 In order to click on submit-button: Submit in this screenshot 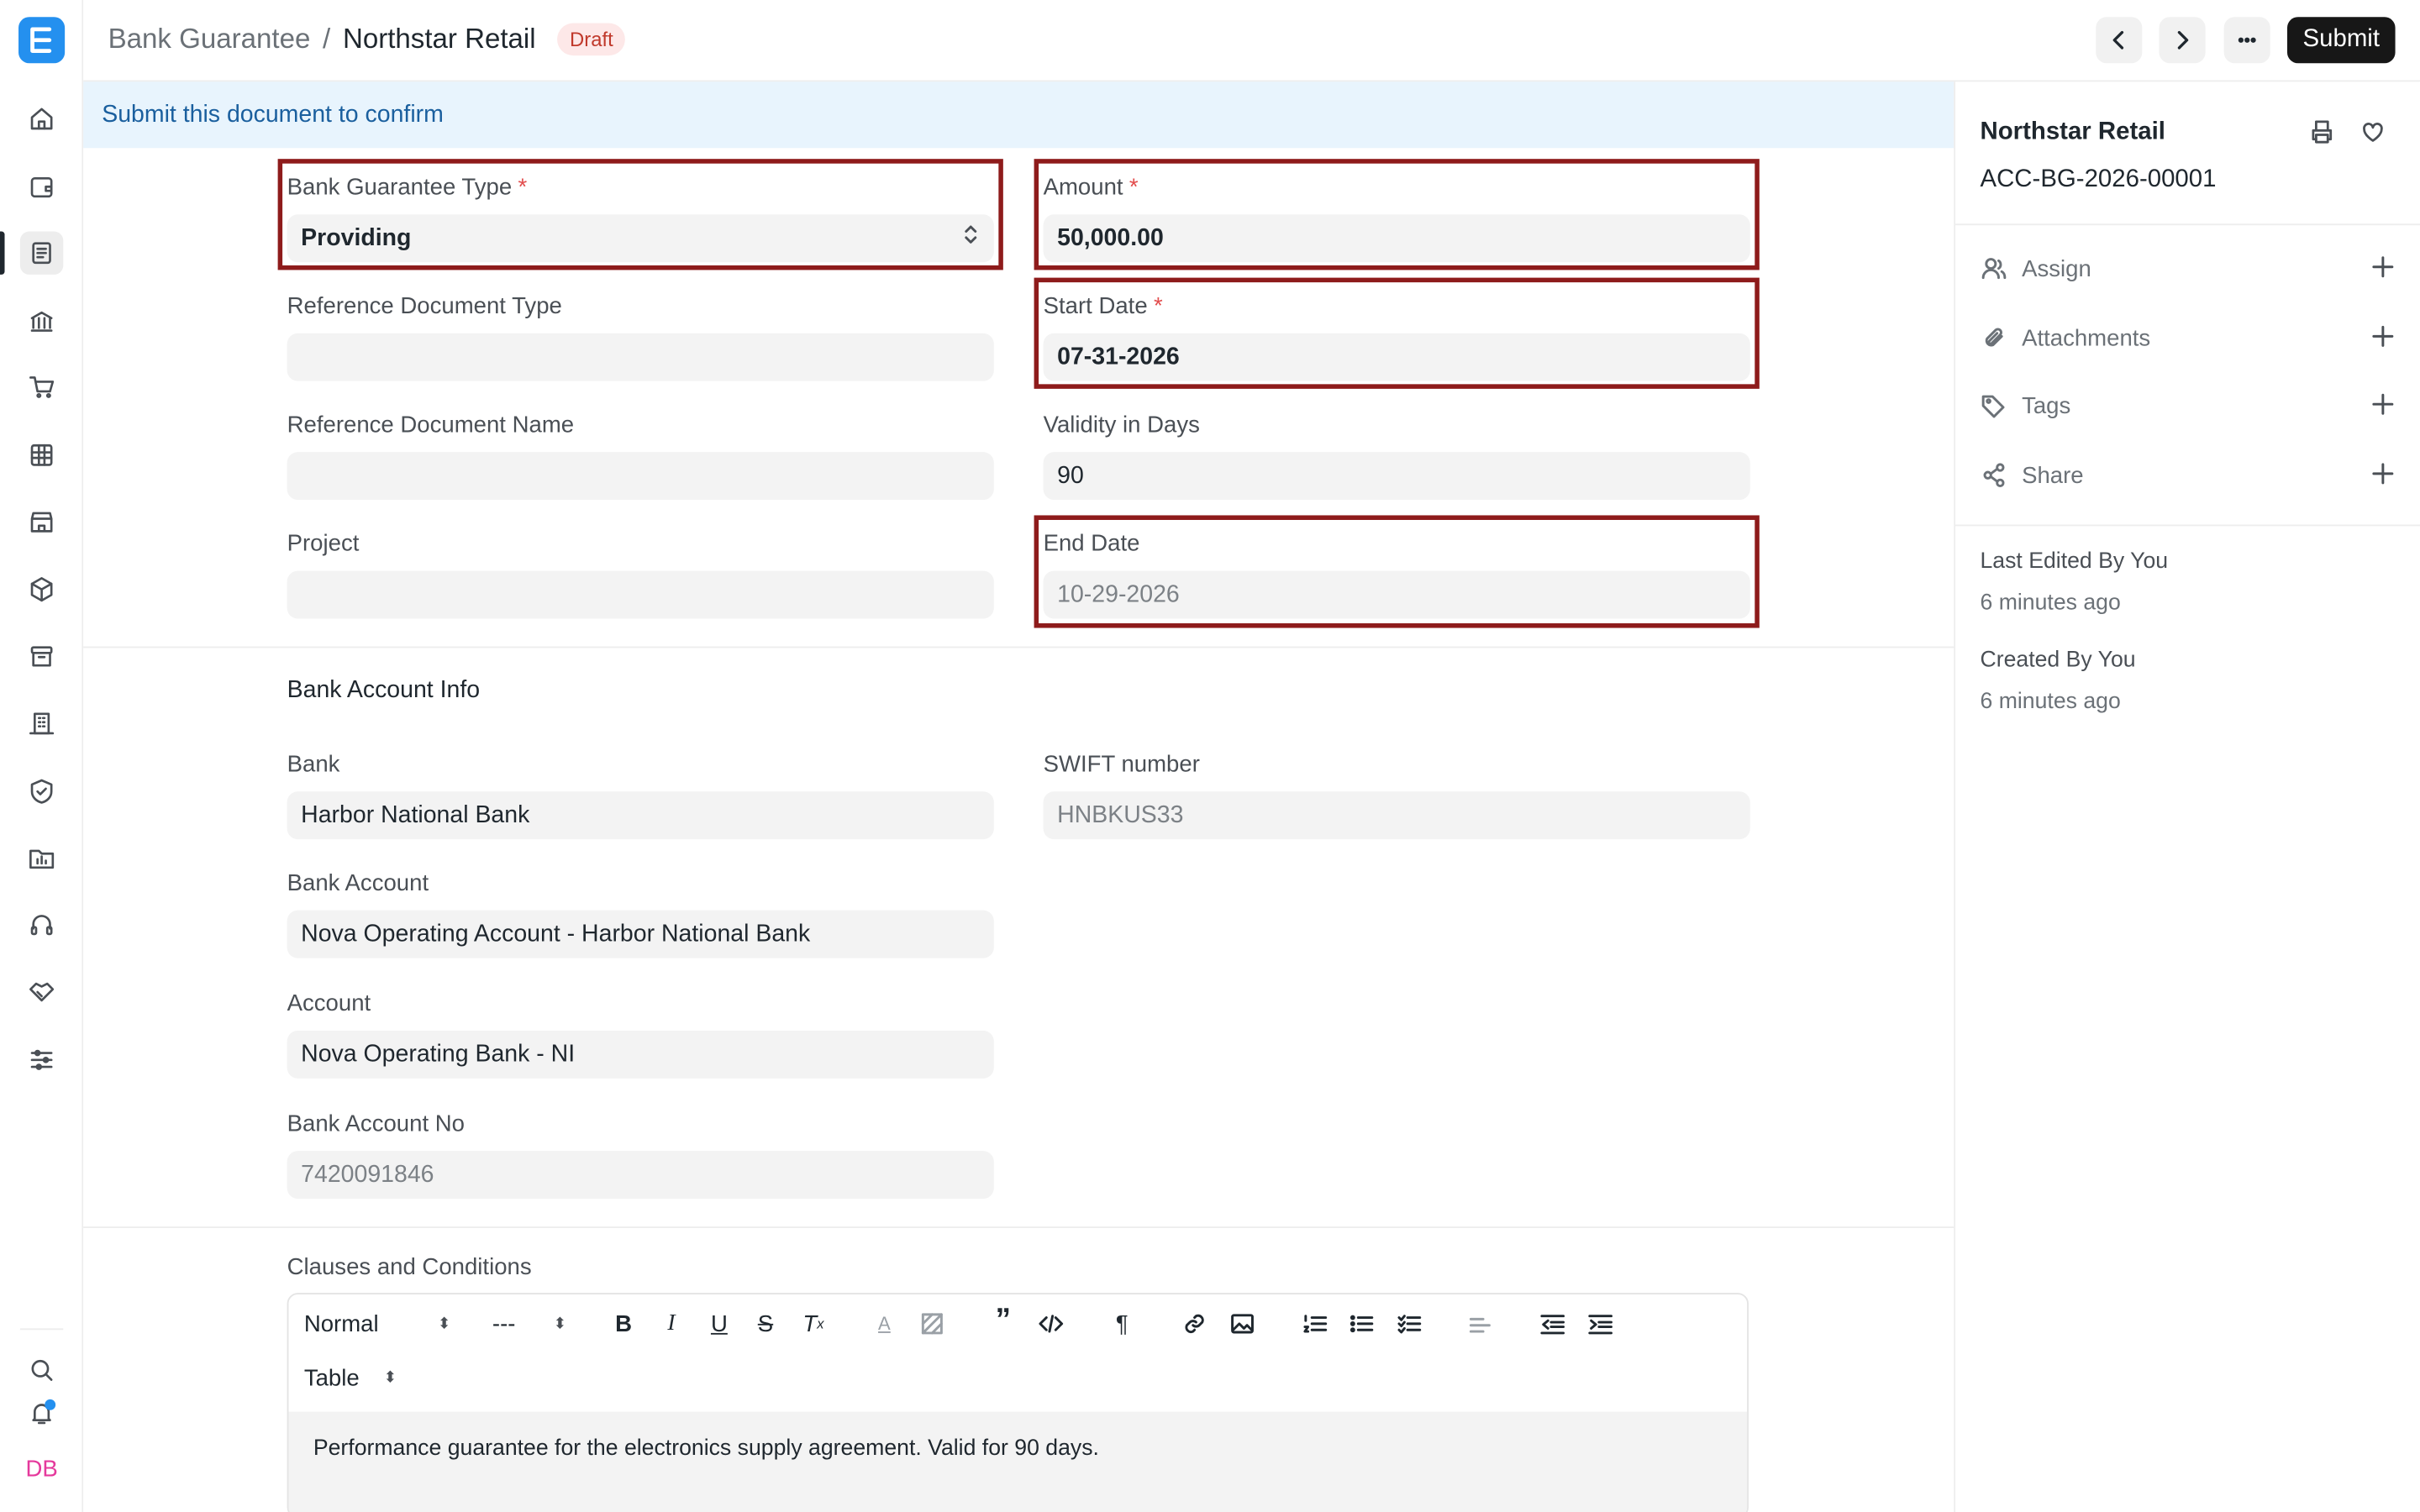, I will do `click(2341, 40)`.